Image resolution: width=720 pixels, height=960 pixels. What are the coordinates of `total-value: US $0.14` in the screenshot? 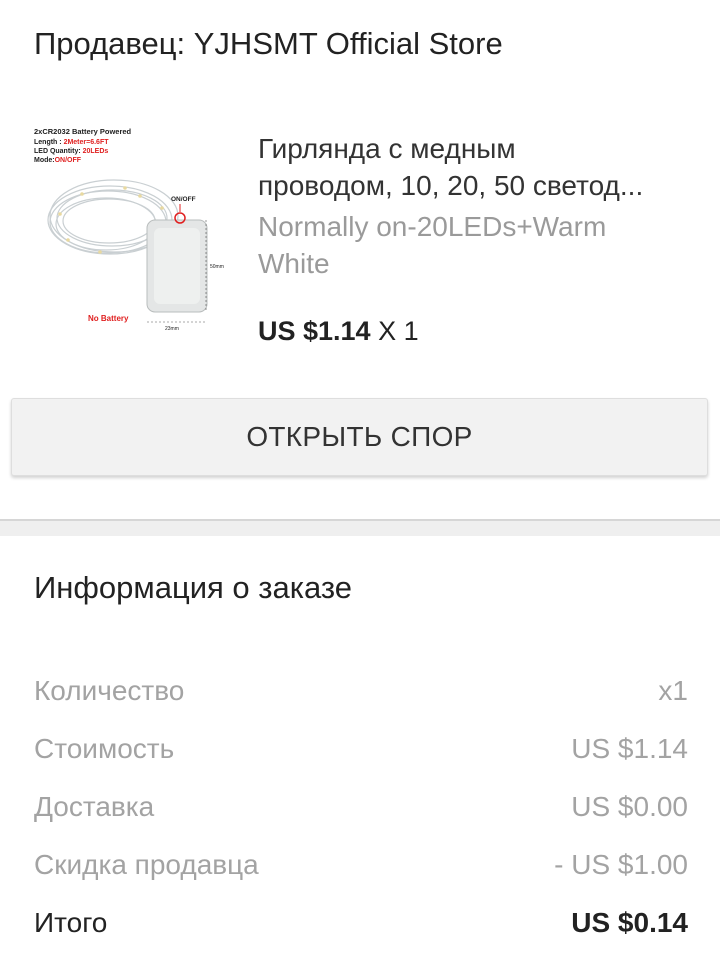 It's located at (629, 922).